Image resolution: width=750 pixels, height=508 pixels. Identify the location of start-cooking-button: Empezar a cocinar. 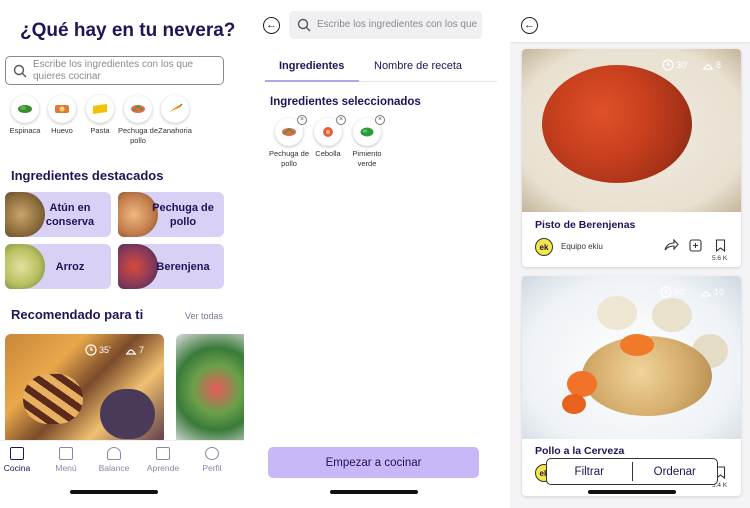
(373, 462).